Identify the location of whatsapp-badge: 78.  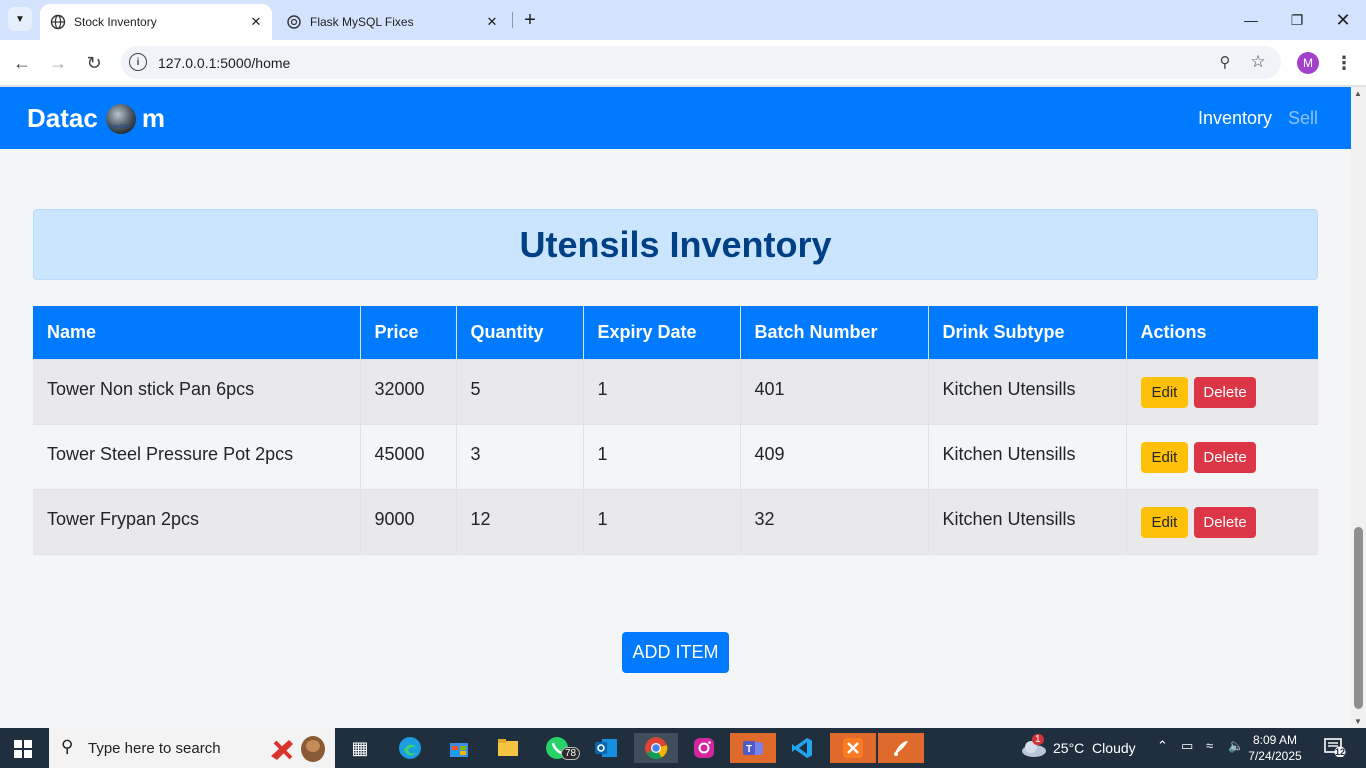
(571, 753).